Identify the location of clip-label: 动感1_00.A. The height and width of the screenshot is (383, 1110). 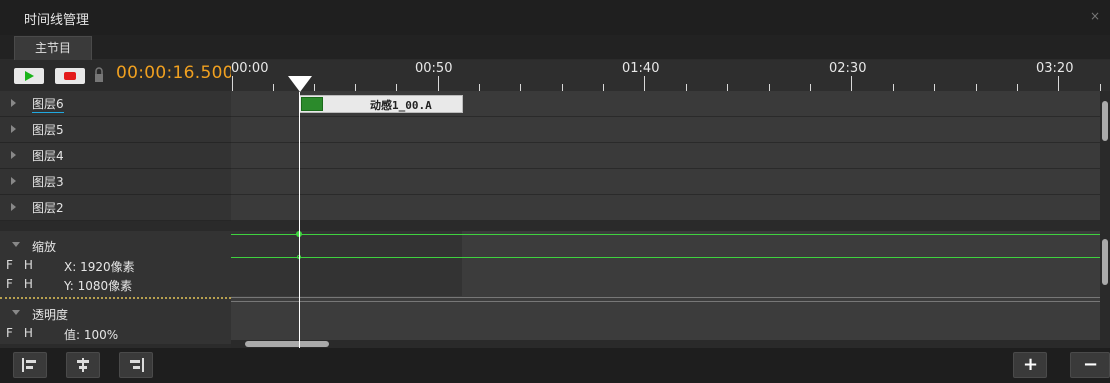
(401, 105).